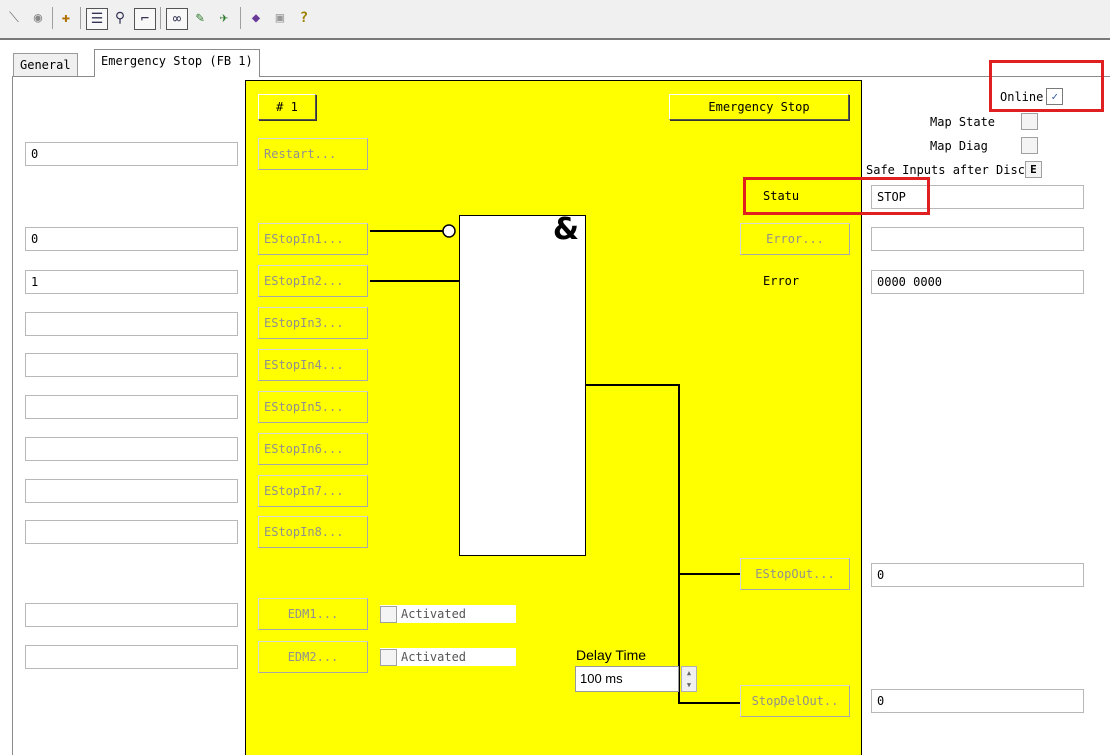  What do you see at coordinates (131, 365) in the screenshot?
I see `estop-in4-field` at bounding box center [131, 365].